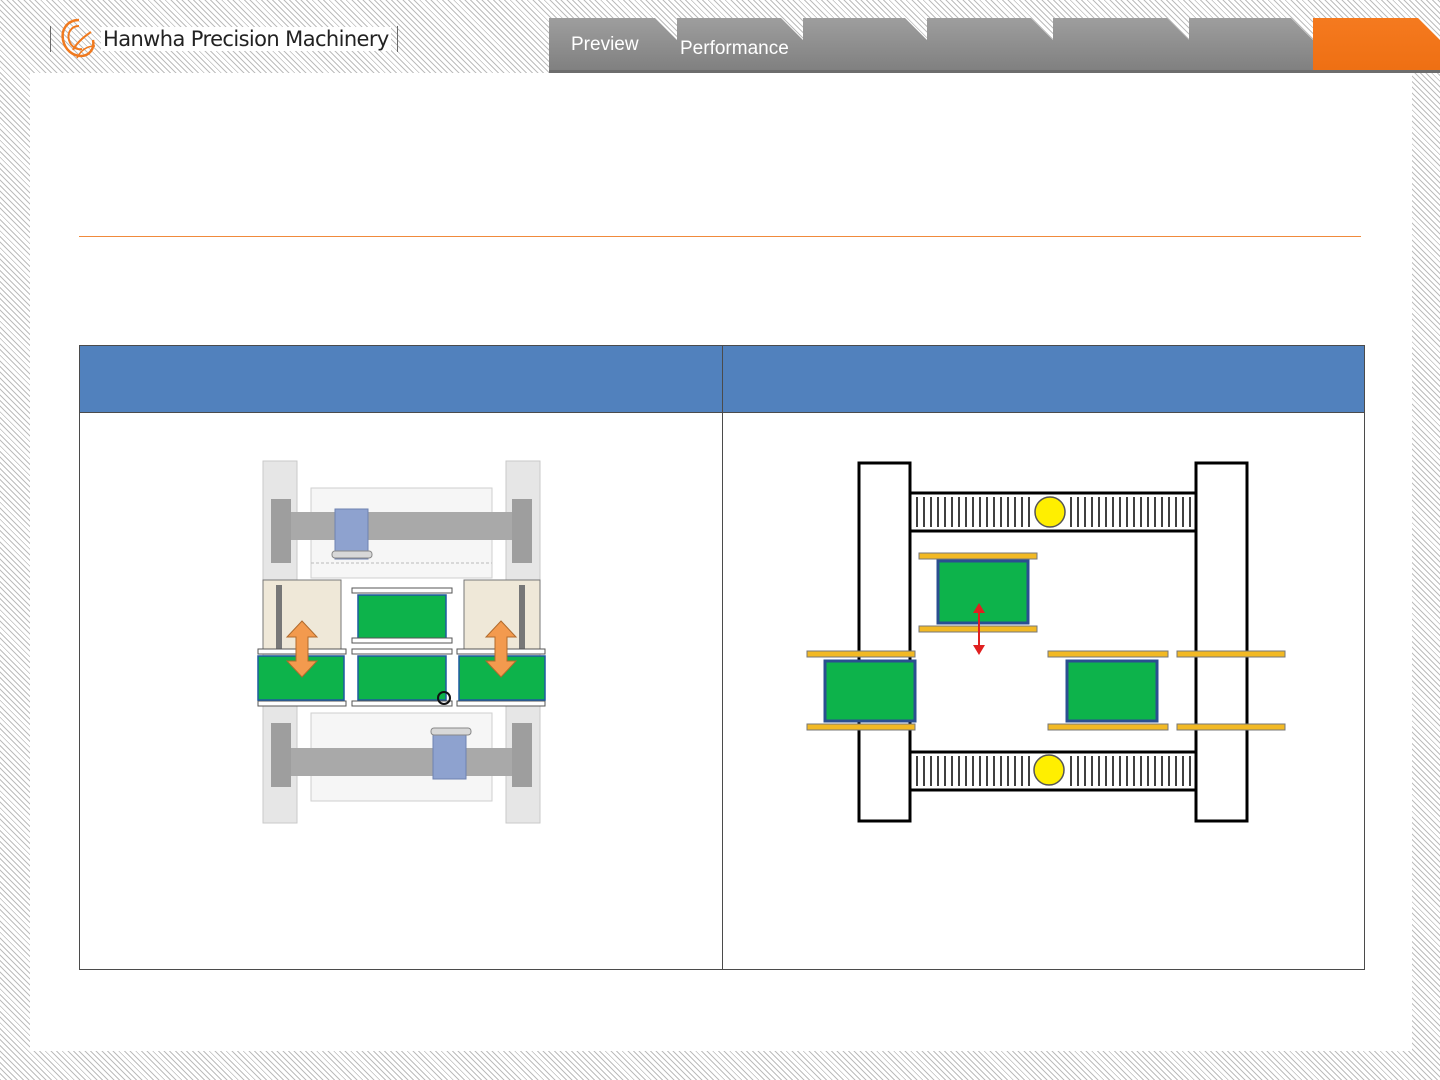 The image size is (1440, 1080). Describe the element at coordinates (734, 48) in the screenshot. I see `tab-performance-label: Performance` at that location.